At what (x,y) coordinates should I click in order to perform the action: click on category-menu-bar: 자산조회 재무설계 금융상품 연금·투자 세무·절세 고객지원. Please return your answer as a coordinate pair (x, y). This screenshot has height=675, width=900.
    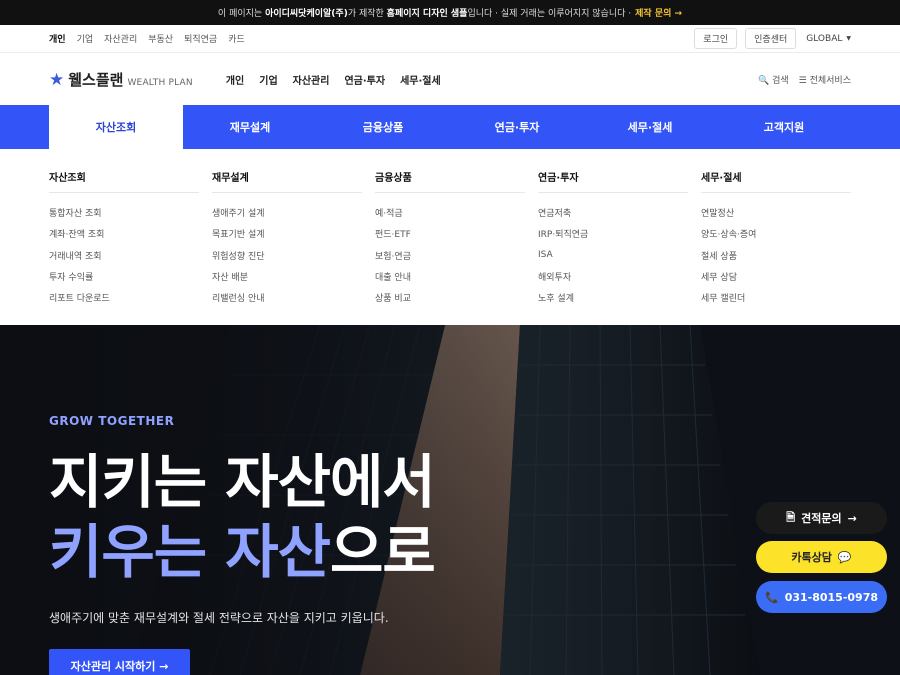
    Looking at the image, I should click on (450, 127).